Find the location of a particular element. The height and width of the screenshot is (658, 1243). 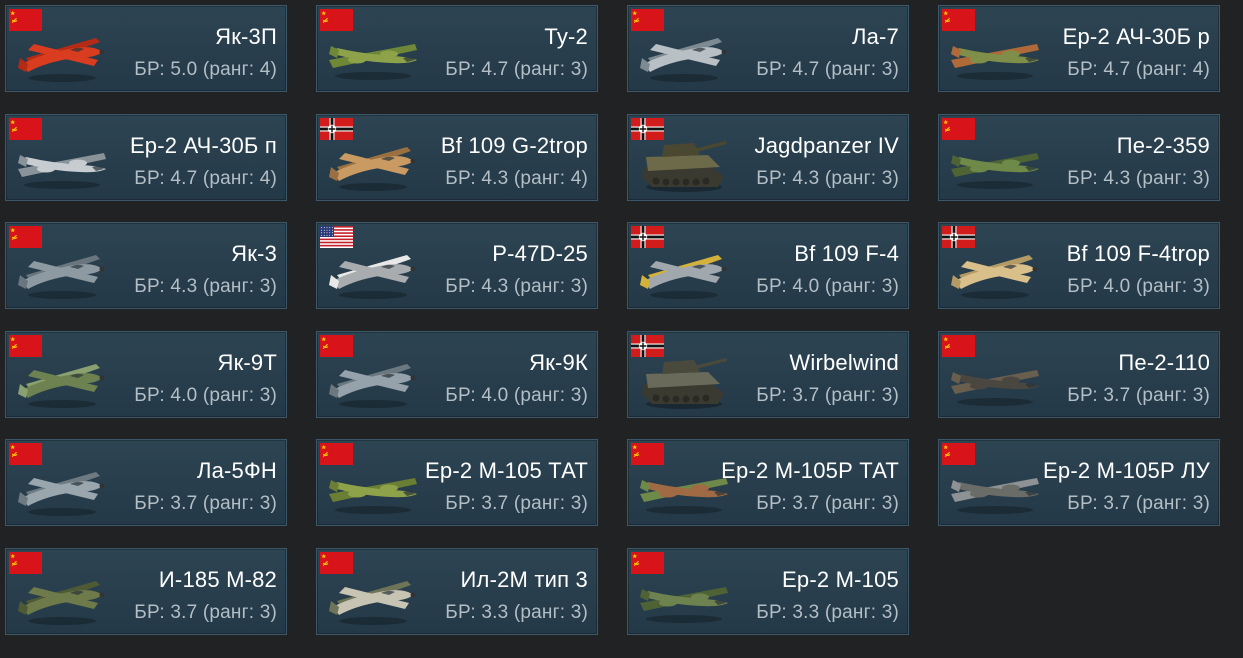

vehicle-name: P-47D-25 is located at coordinates (540, 253).